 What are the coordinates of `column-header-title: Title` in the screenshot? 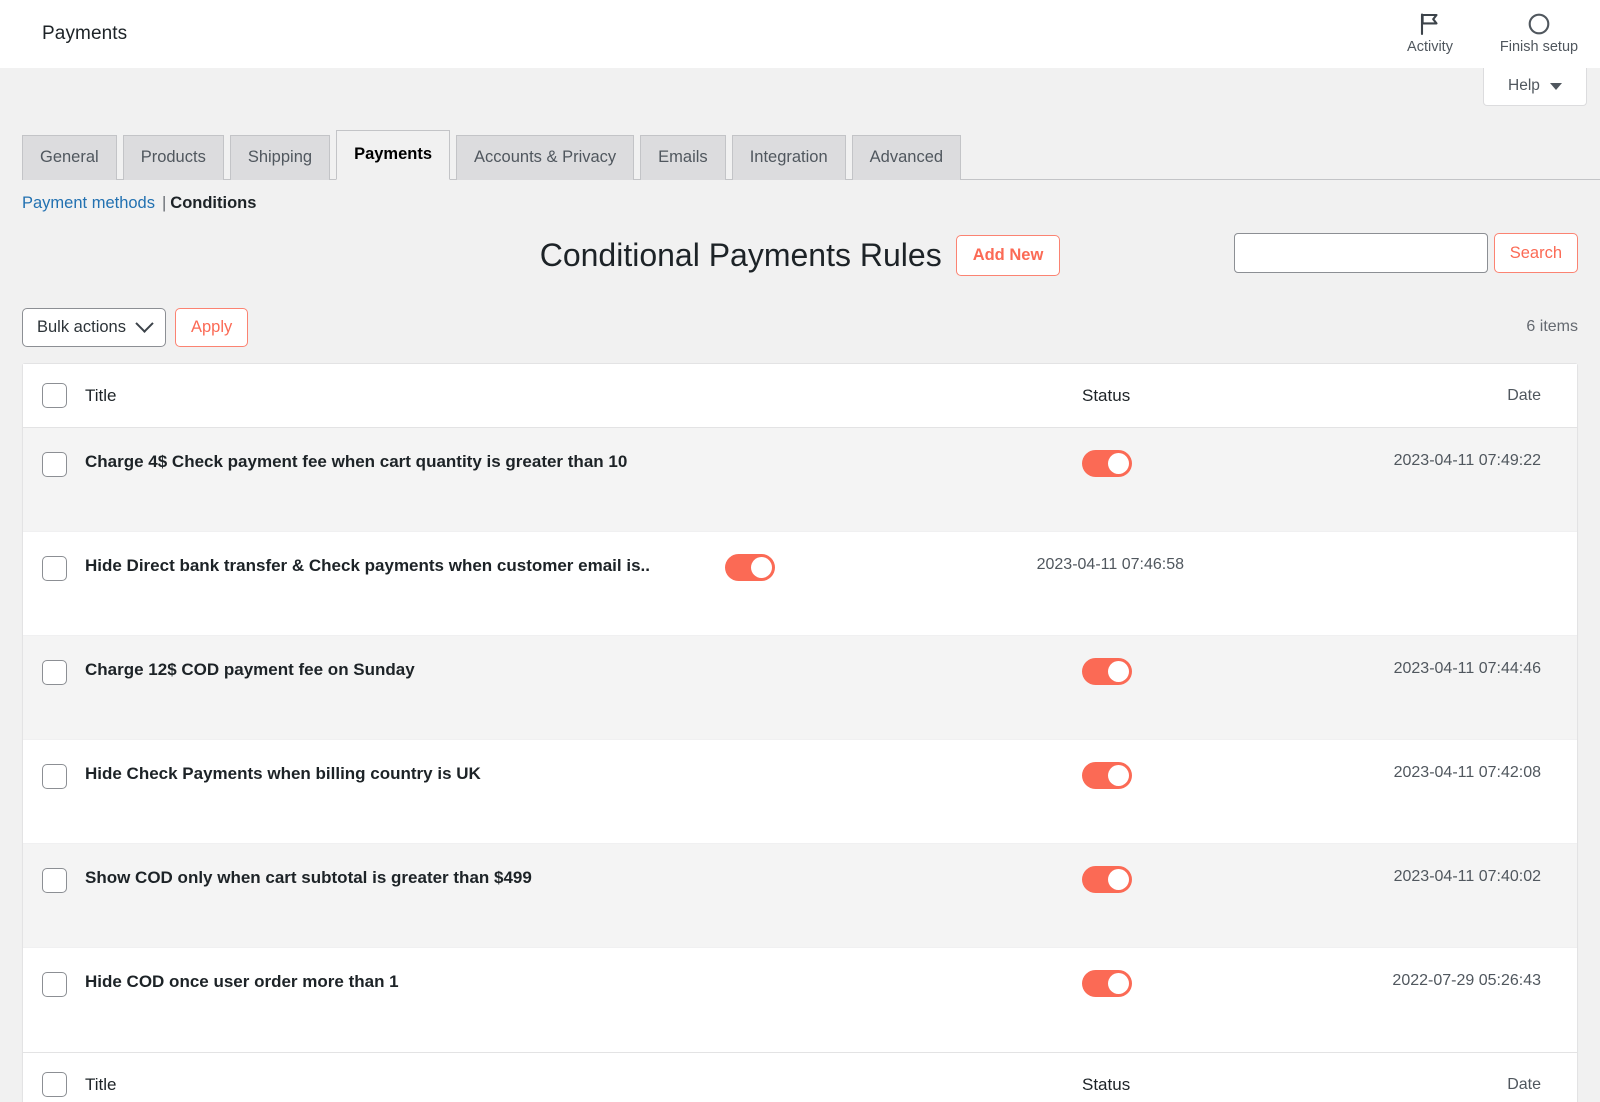 It's located at (583, 396).